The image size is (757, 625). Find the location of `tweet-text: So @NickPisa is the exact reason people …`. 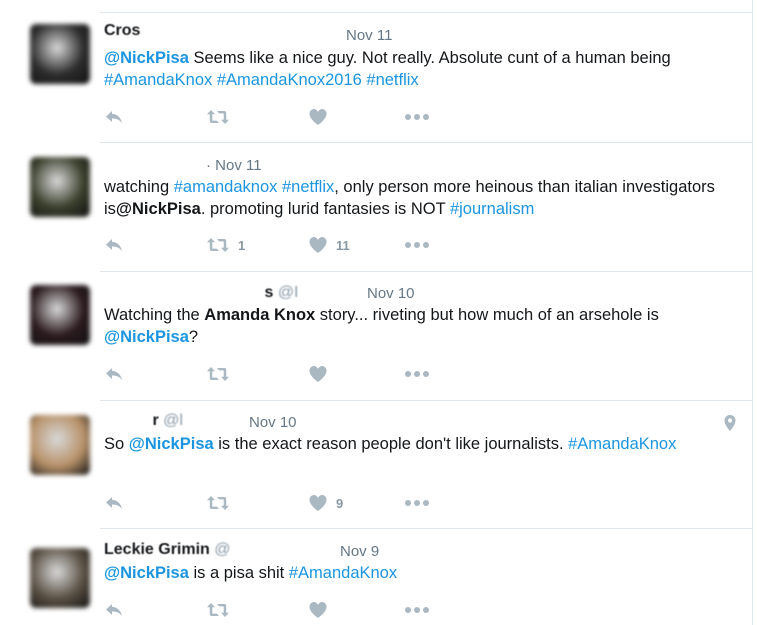

tweet-text: So @NickPisa is the exact reason people … is located at coordinates (414, 444).